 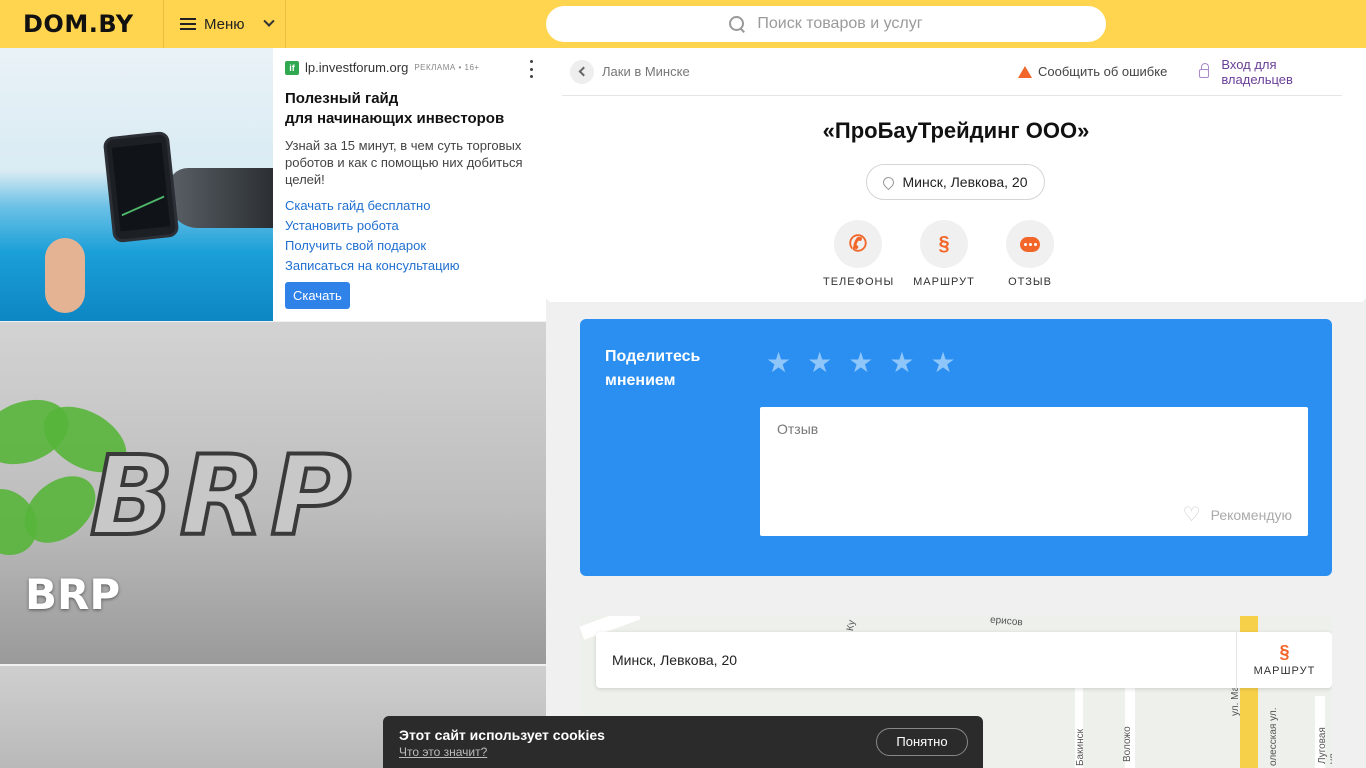 What do you see at coordinates (141, 187) in the screenshot?
I see `phone-image` at bounding box center [141, 187].